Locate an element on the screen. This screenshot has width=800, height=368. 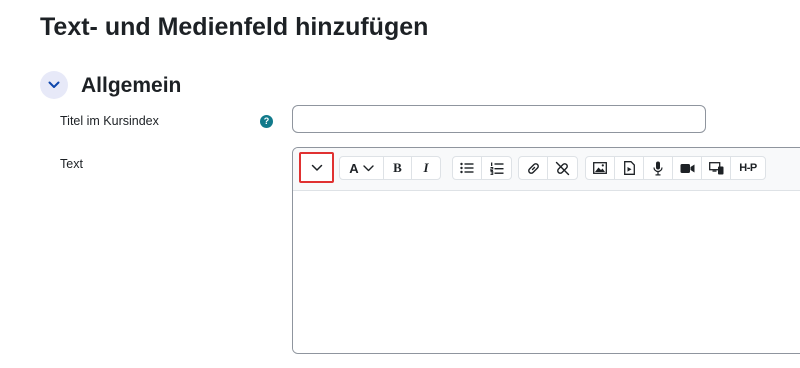
bold-icon: B is located at coordinates (397, 167).